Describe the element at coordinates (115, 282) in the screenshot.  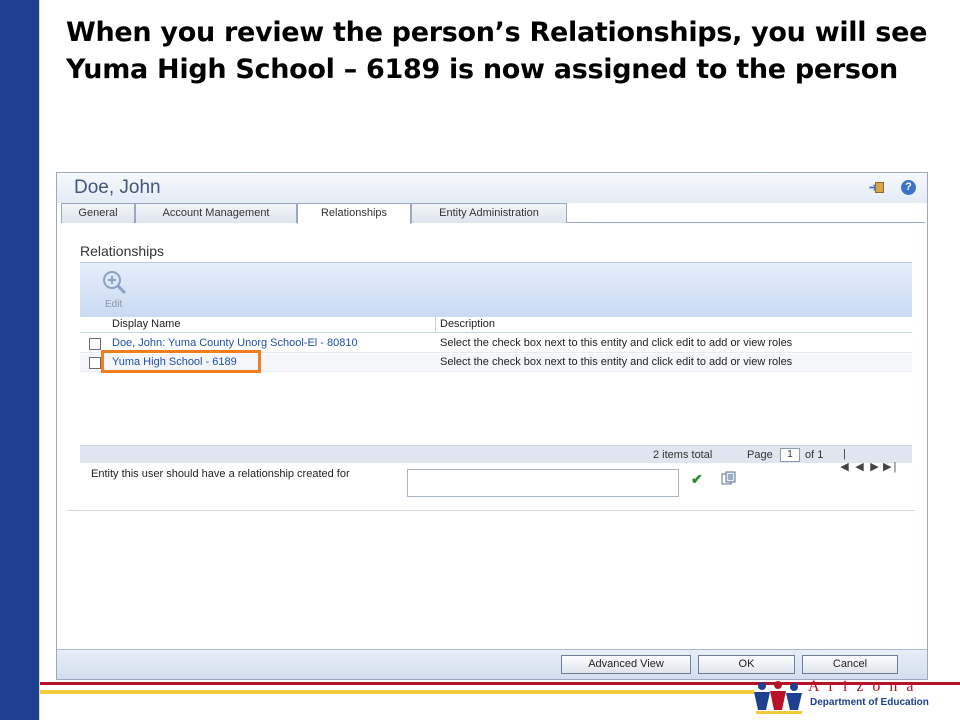
I see `magnify-plus-icon` at that location.